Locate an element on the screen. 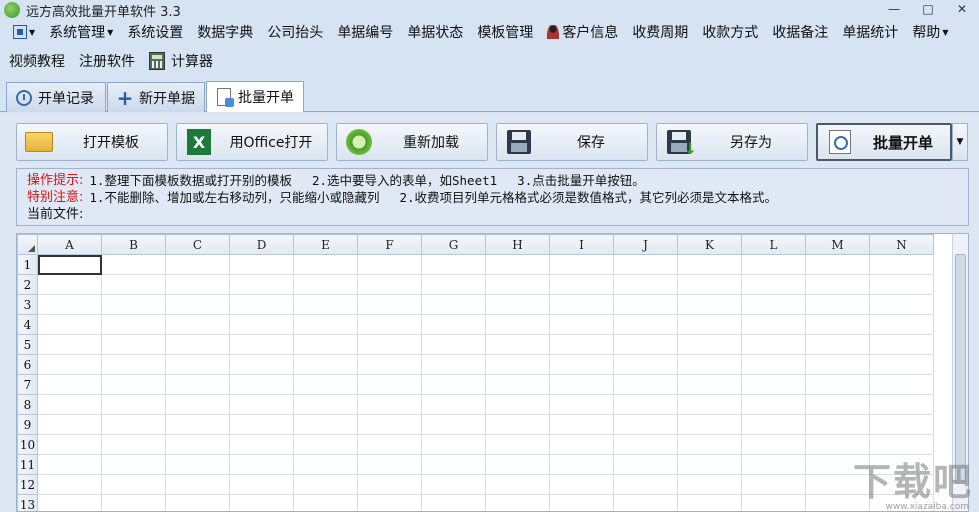 This screenshot has width=979, height=512. column-header: E is located at coordinates (325, 244).